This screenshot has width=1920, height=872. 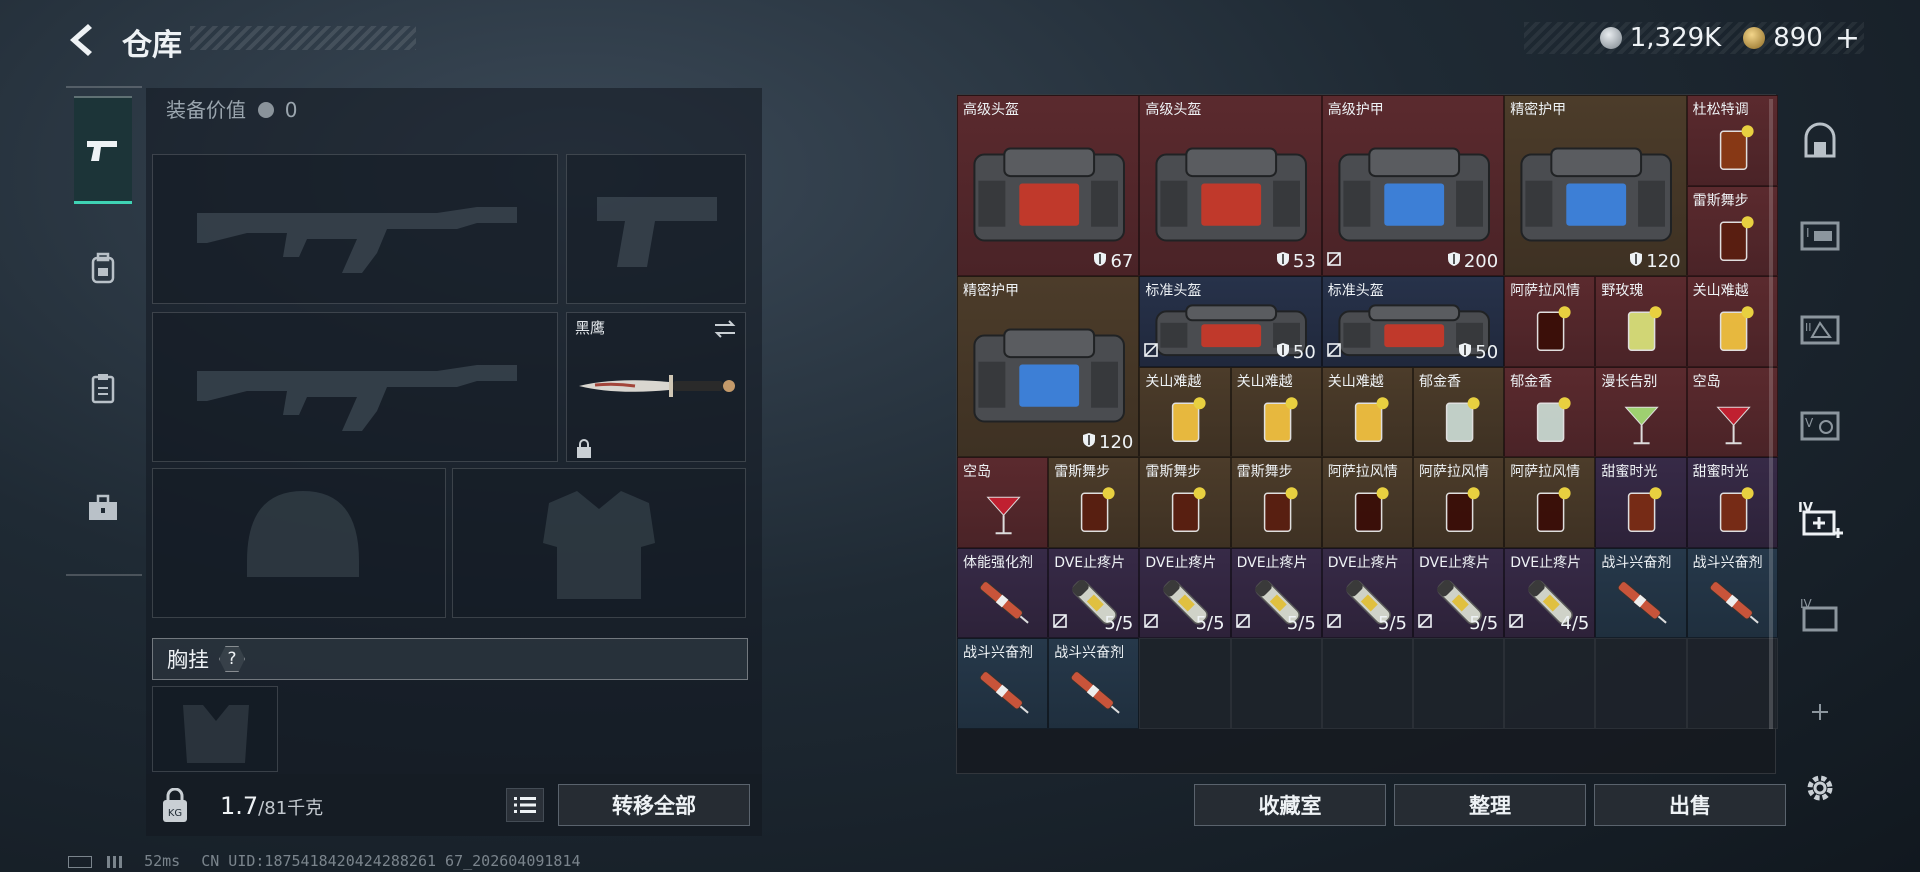 What do you see at coordinates (654, 805) in the screenshot?
I see `transfer-all-button: 转移全部` at bounding box center [654, 805].